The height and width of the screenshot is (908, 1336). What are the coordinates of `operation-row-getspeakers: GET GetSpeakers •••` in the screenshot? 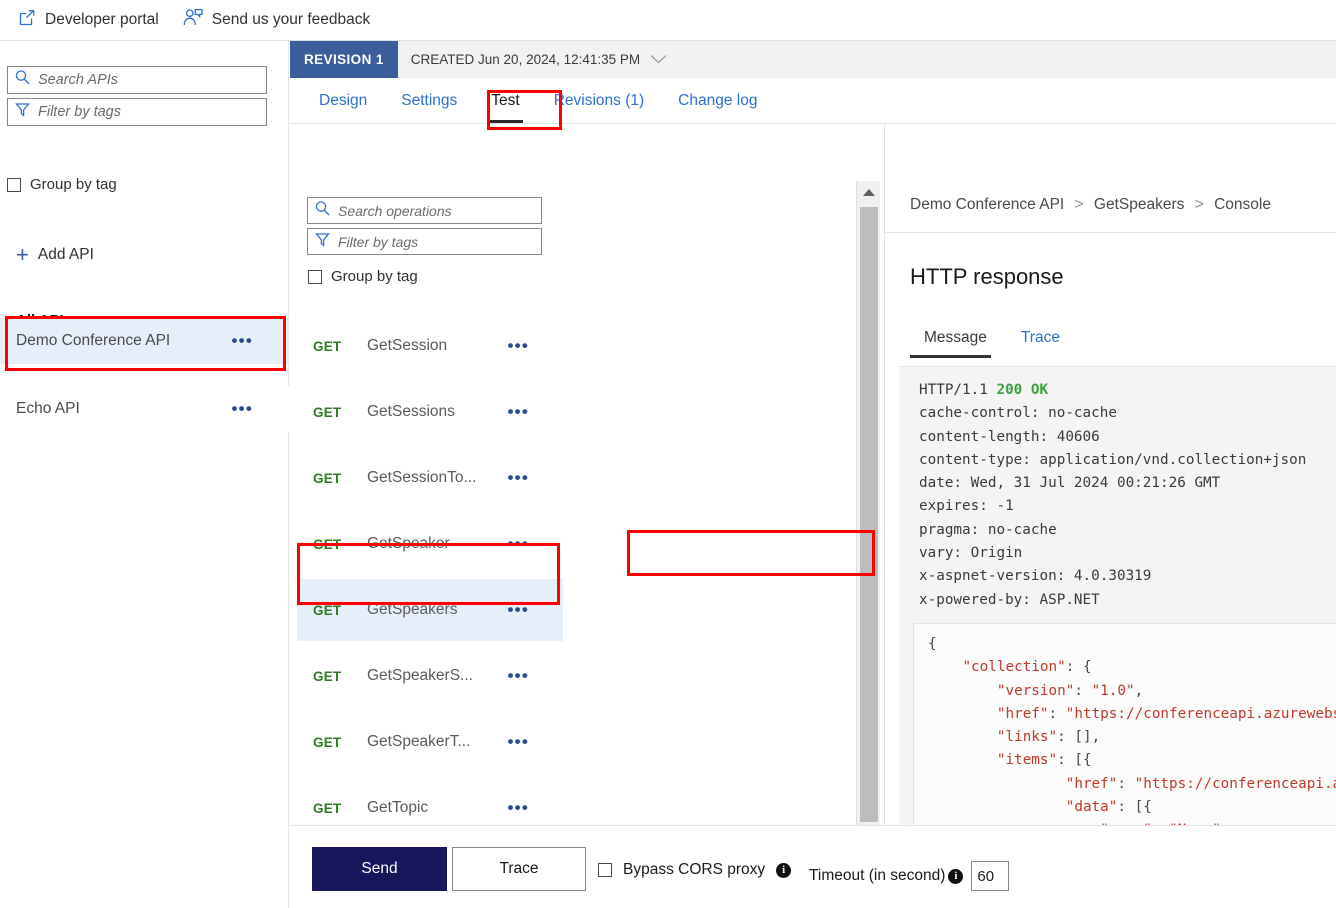 It's located at (430, 610).